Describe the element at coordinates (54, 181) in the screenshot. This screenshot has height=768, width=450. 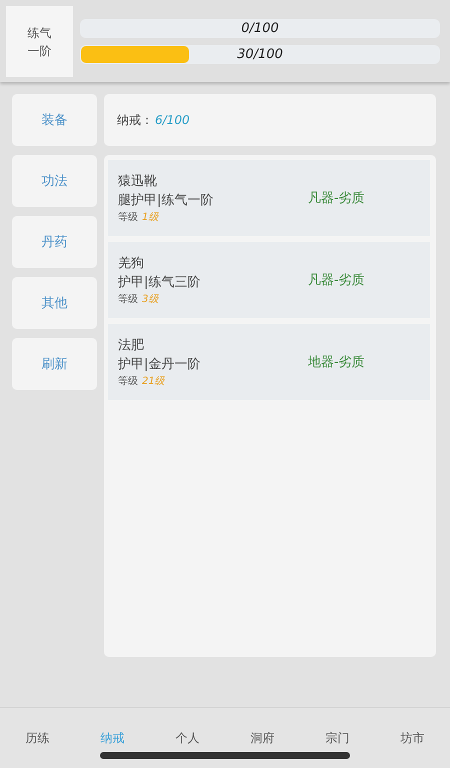
I see `category-button: 功法` at that location.